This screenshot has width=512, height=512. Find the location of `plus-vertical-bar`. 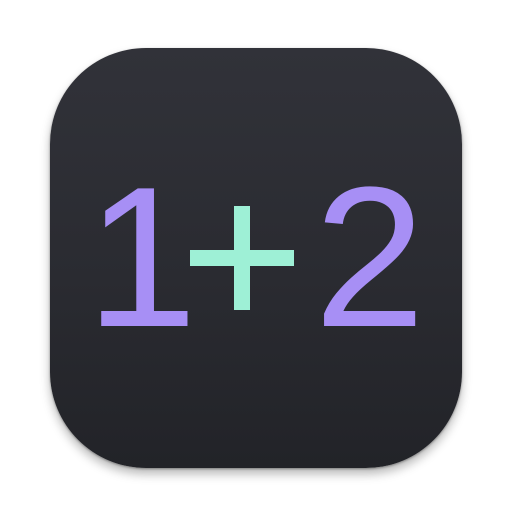

plus-vertical-bar is located at coordinates (242, 258).